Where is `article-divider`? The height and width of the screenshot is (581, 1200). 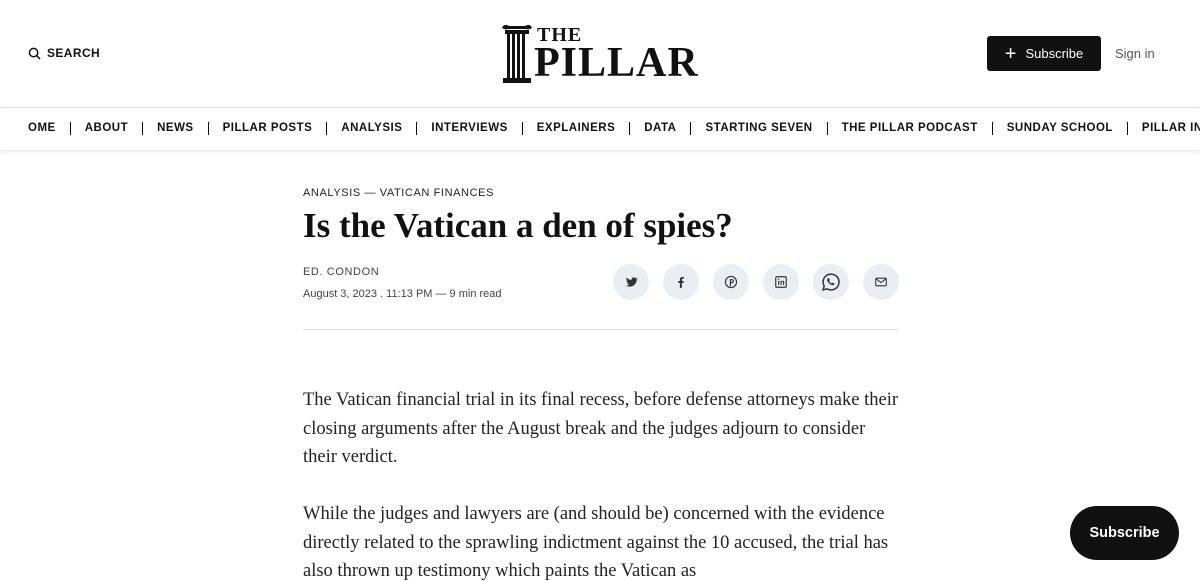 article-divider is located at coordinates (600, 329).